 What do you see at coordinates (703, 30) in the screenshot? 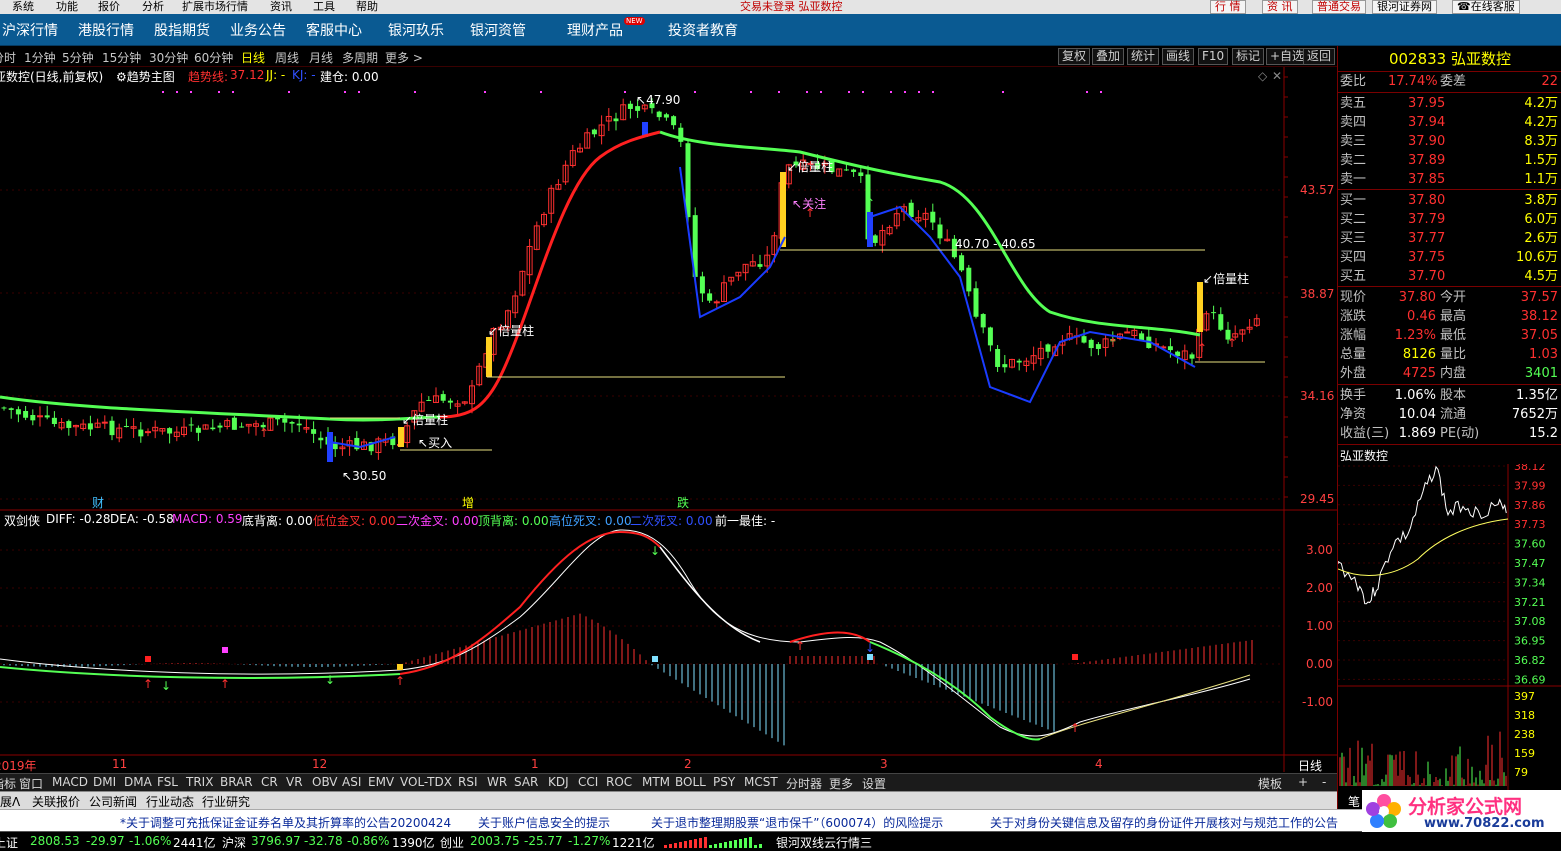
I see `nav-education: 投资者教育` at bounding box center [703, 30].